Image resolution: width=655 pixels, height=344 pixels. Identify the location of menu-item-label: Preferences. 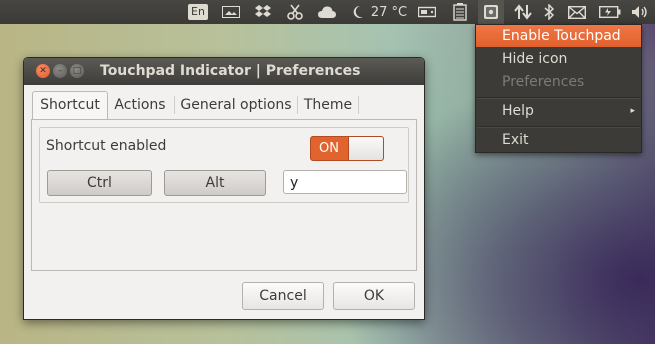
(543, 82).